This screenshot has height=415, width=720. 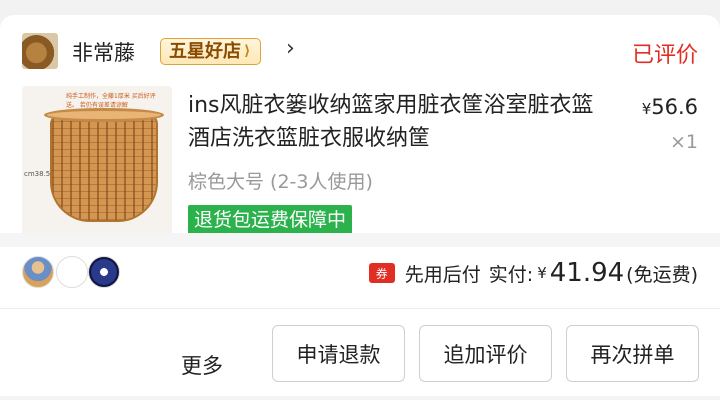 What do you see at coordinates (664, 55) in the screenshot?
I see `order-status: 已评价` at bounding box center [664, 55].